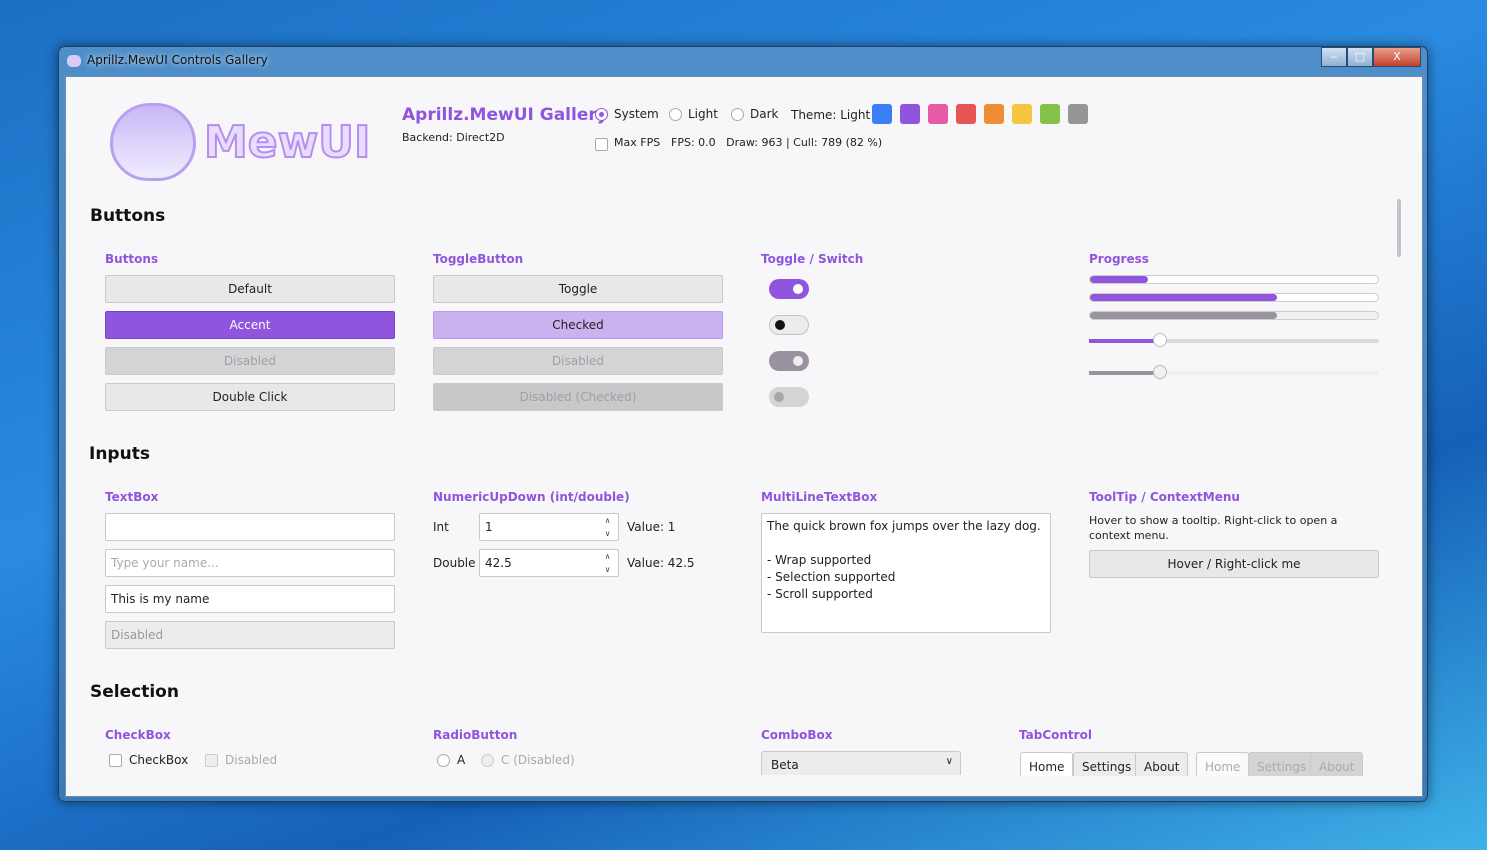 The width and height of the screenshot is (1487, 850). What do you see at coordinates (115, 760) in the screenshot?
I see `checkbox` at bounding box center [115, 760].